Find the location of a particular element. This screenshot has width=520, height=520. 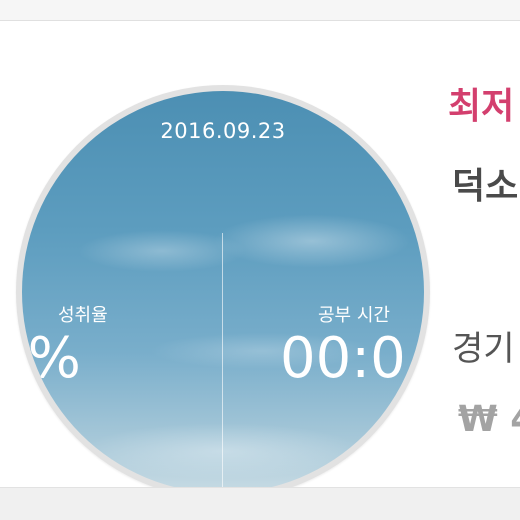

item-subtitle: 덕소 is located at coordinates (485, 186).